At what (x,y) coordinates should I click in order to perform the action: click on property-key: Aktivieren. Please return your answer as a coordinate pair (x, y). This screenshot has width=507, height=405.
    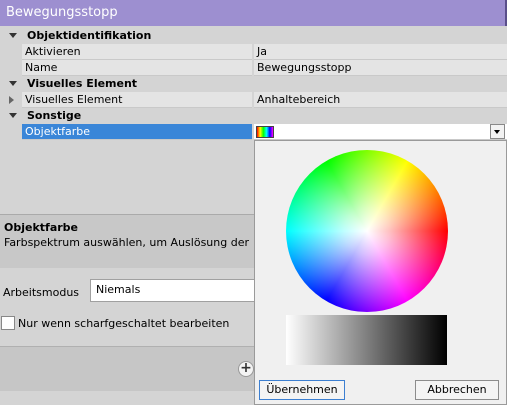
    Looking at the image, I should click on (137, 52).